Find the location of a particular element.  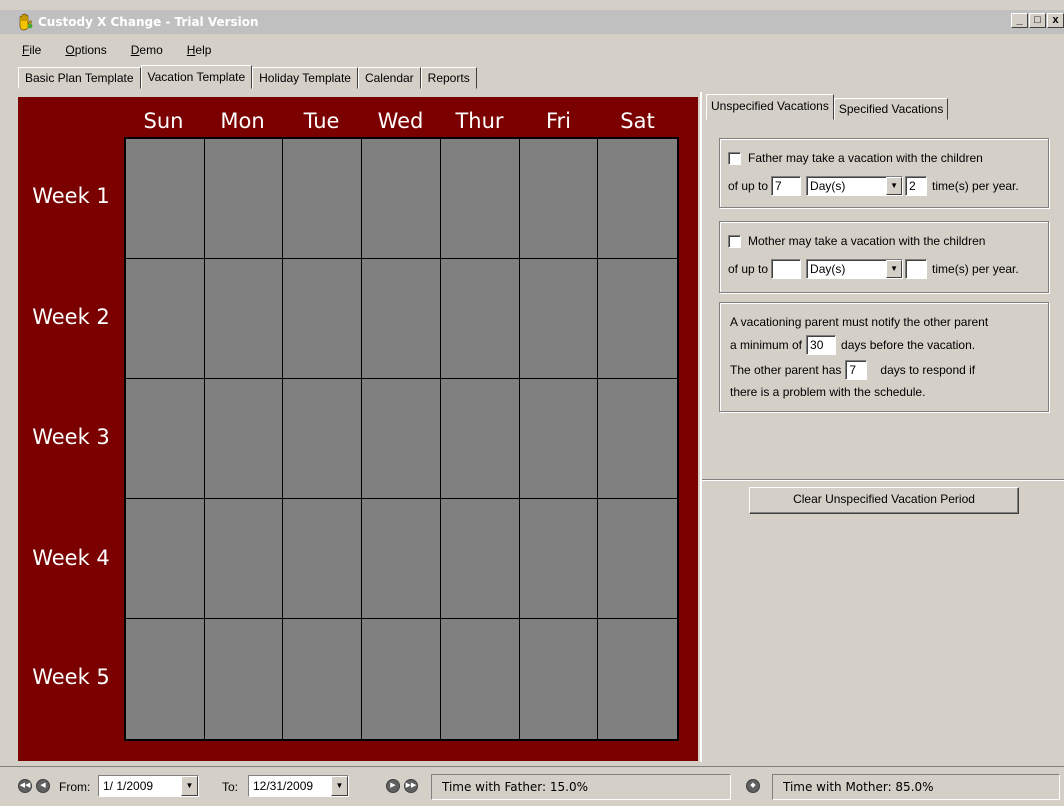

close-button: x is located at coordinates (1055, 20).